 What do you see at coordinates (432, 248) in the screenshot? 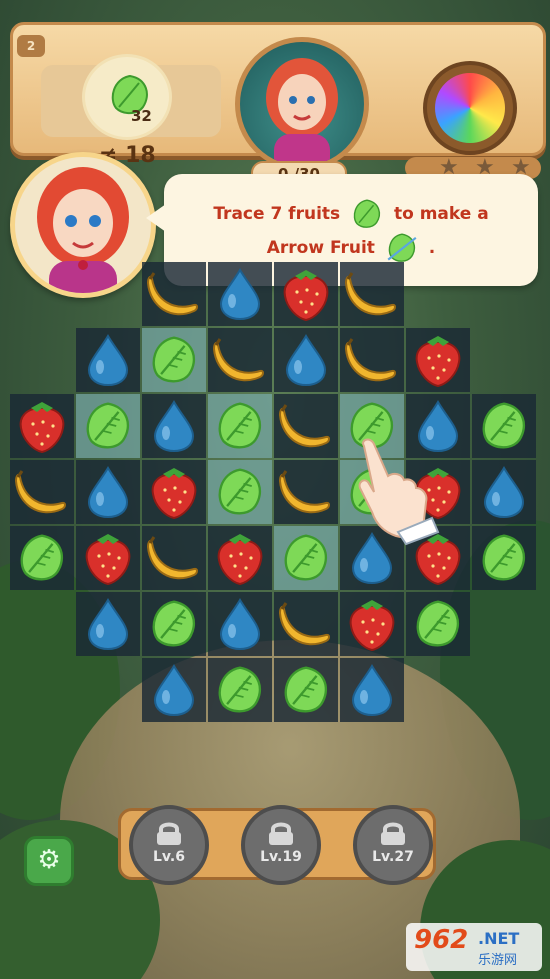
I see `tutorial-text: .` at bounding box center [432, 248].